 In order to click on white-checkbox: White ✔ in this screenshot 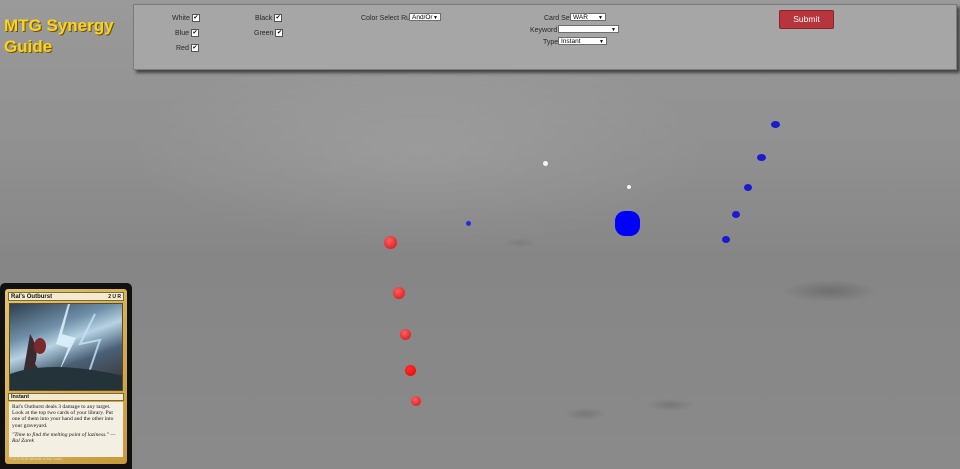, I will do `click(186, 18)`.